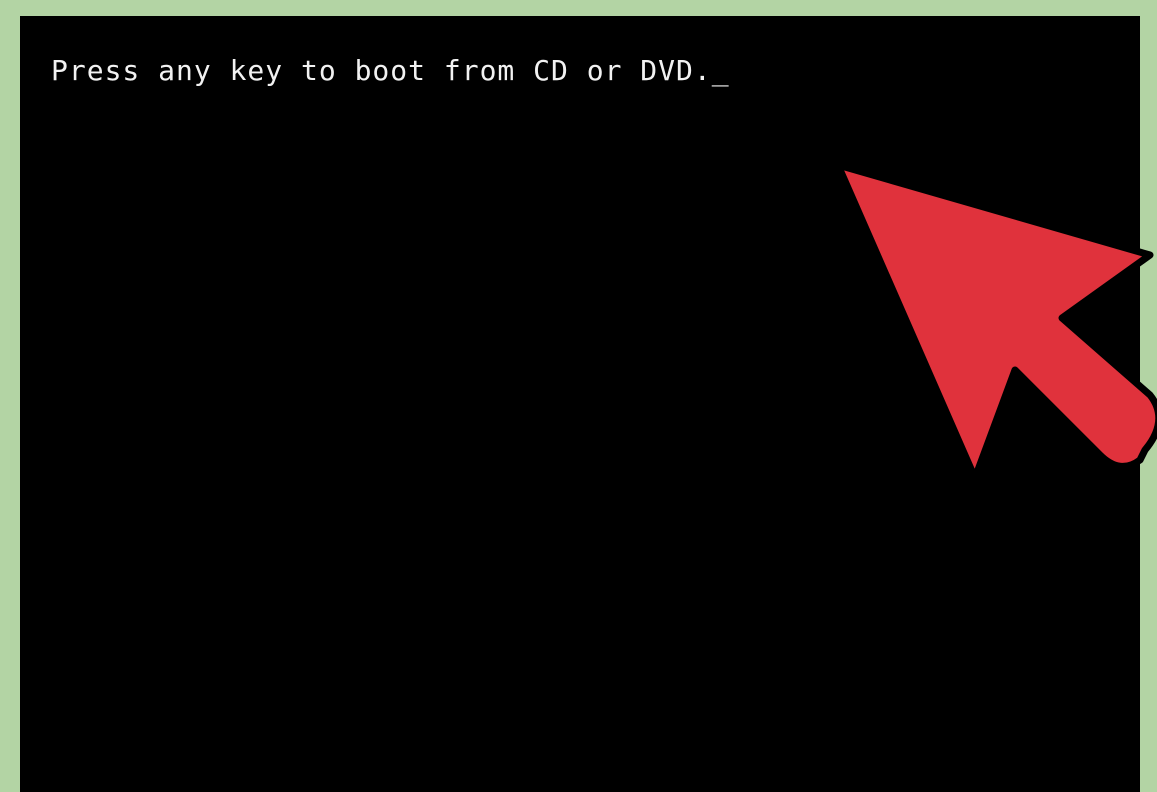 This screenshot has width=1157, height=792. I want to click on boot-prompt: Press any key to boot from CD or DVD._, so click(390, 70).